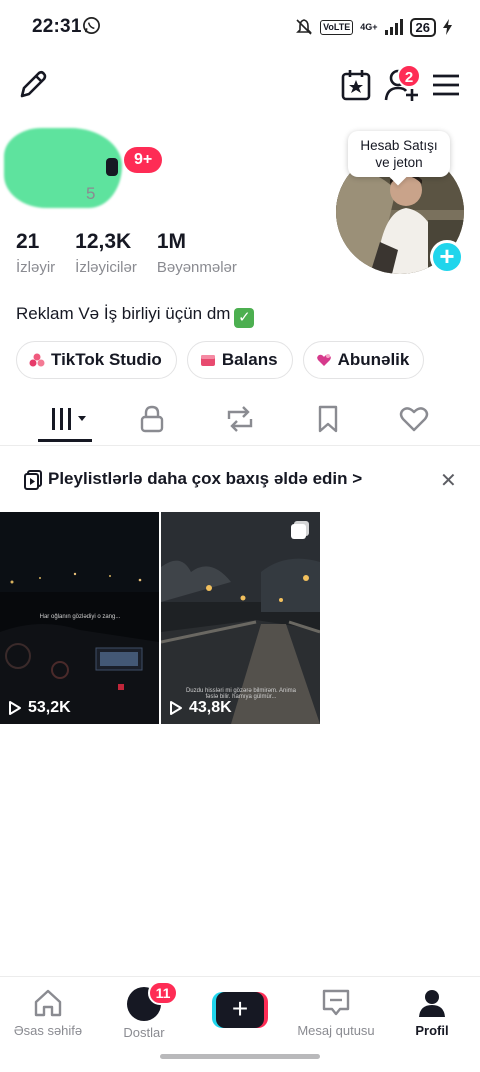 This screenshot has width=480, height=1072. Describe the element at coordinates (103, 241) in the screenshot. I see `stat-value: 12,3K` at that location.